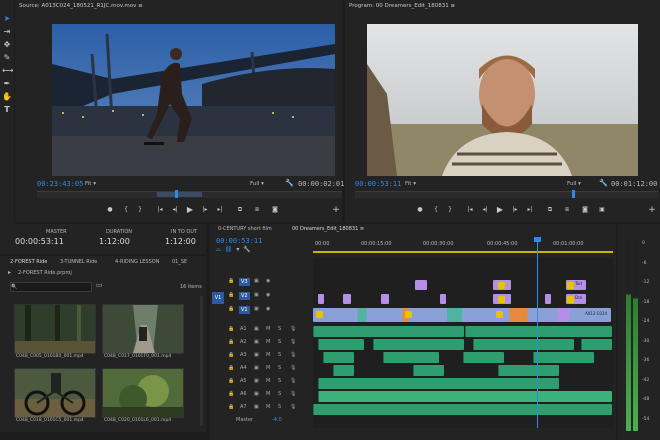 Image resolution: width=660 pixels, height=440 pixels. What do you see at coordinates (140, 209) in the screenshot?
I see `source-mark-out-button: }` at bounding box center [140, 209].